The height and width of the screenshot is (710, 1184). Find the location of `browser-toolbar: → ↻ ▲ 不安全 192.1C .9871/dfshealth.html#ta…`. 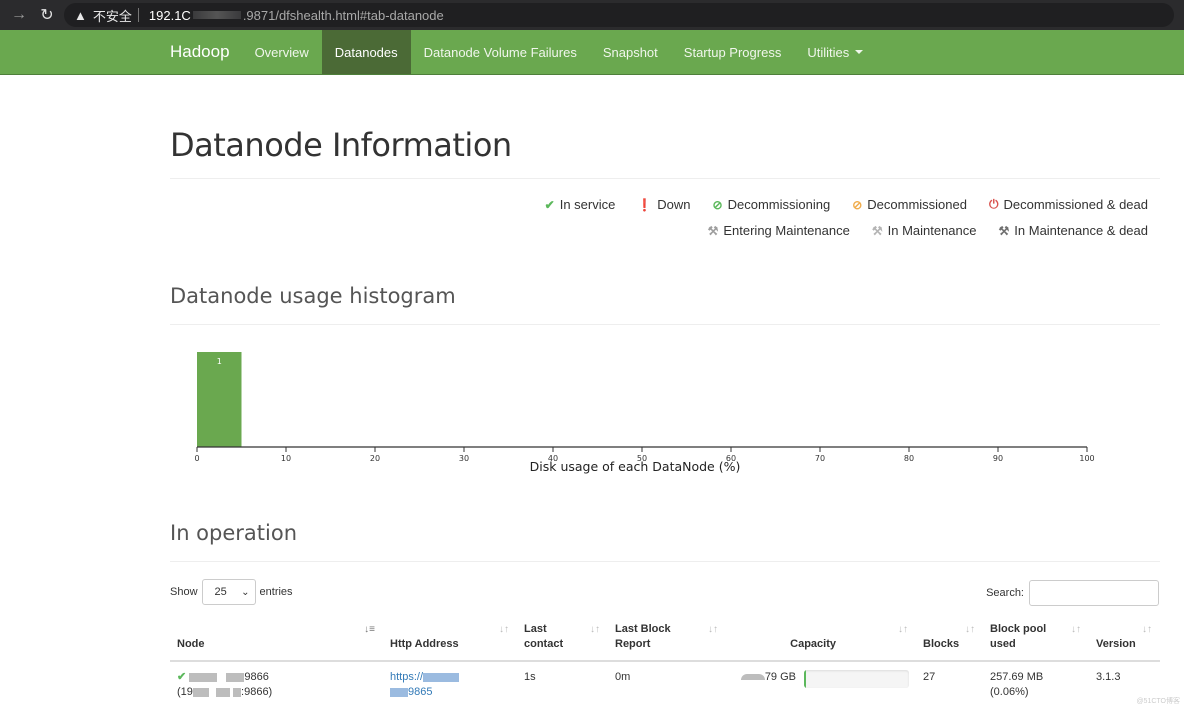

browser-toolbar: → ↻ ▲ 不安全 192.1C .9871/dfshealth.html#ta… is located at coordinates (592, 15).